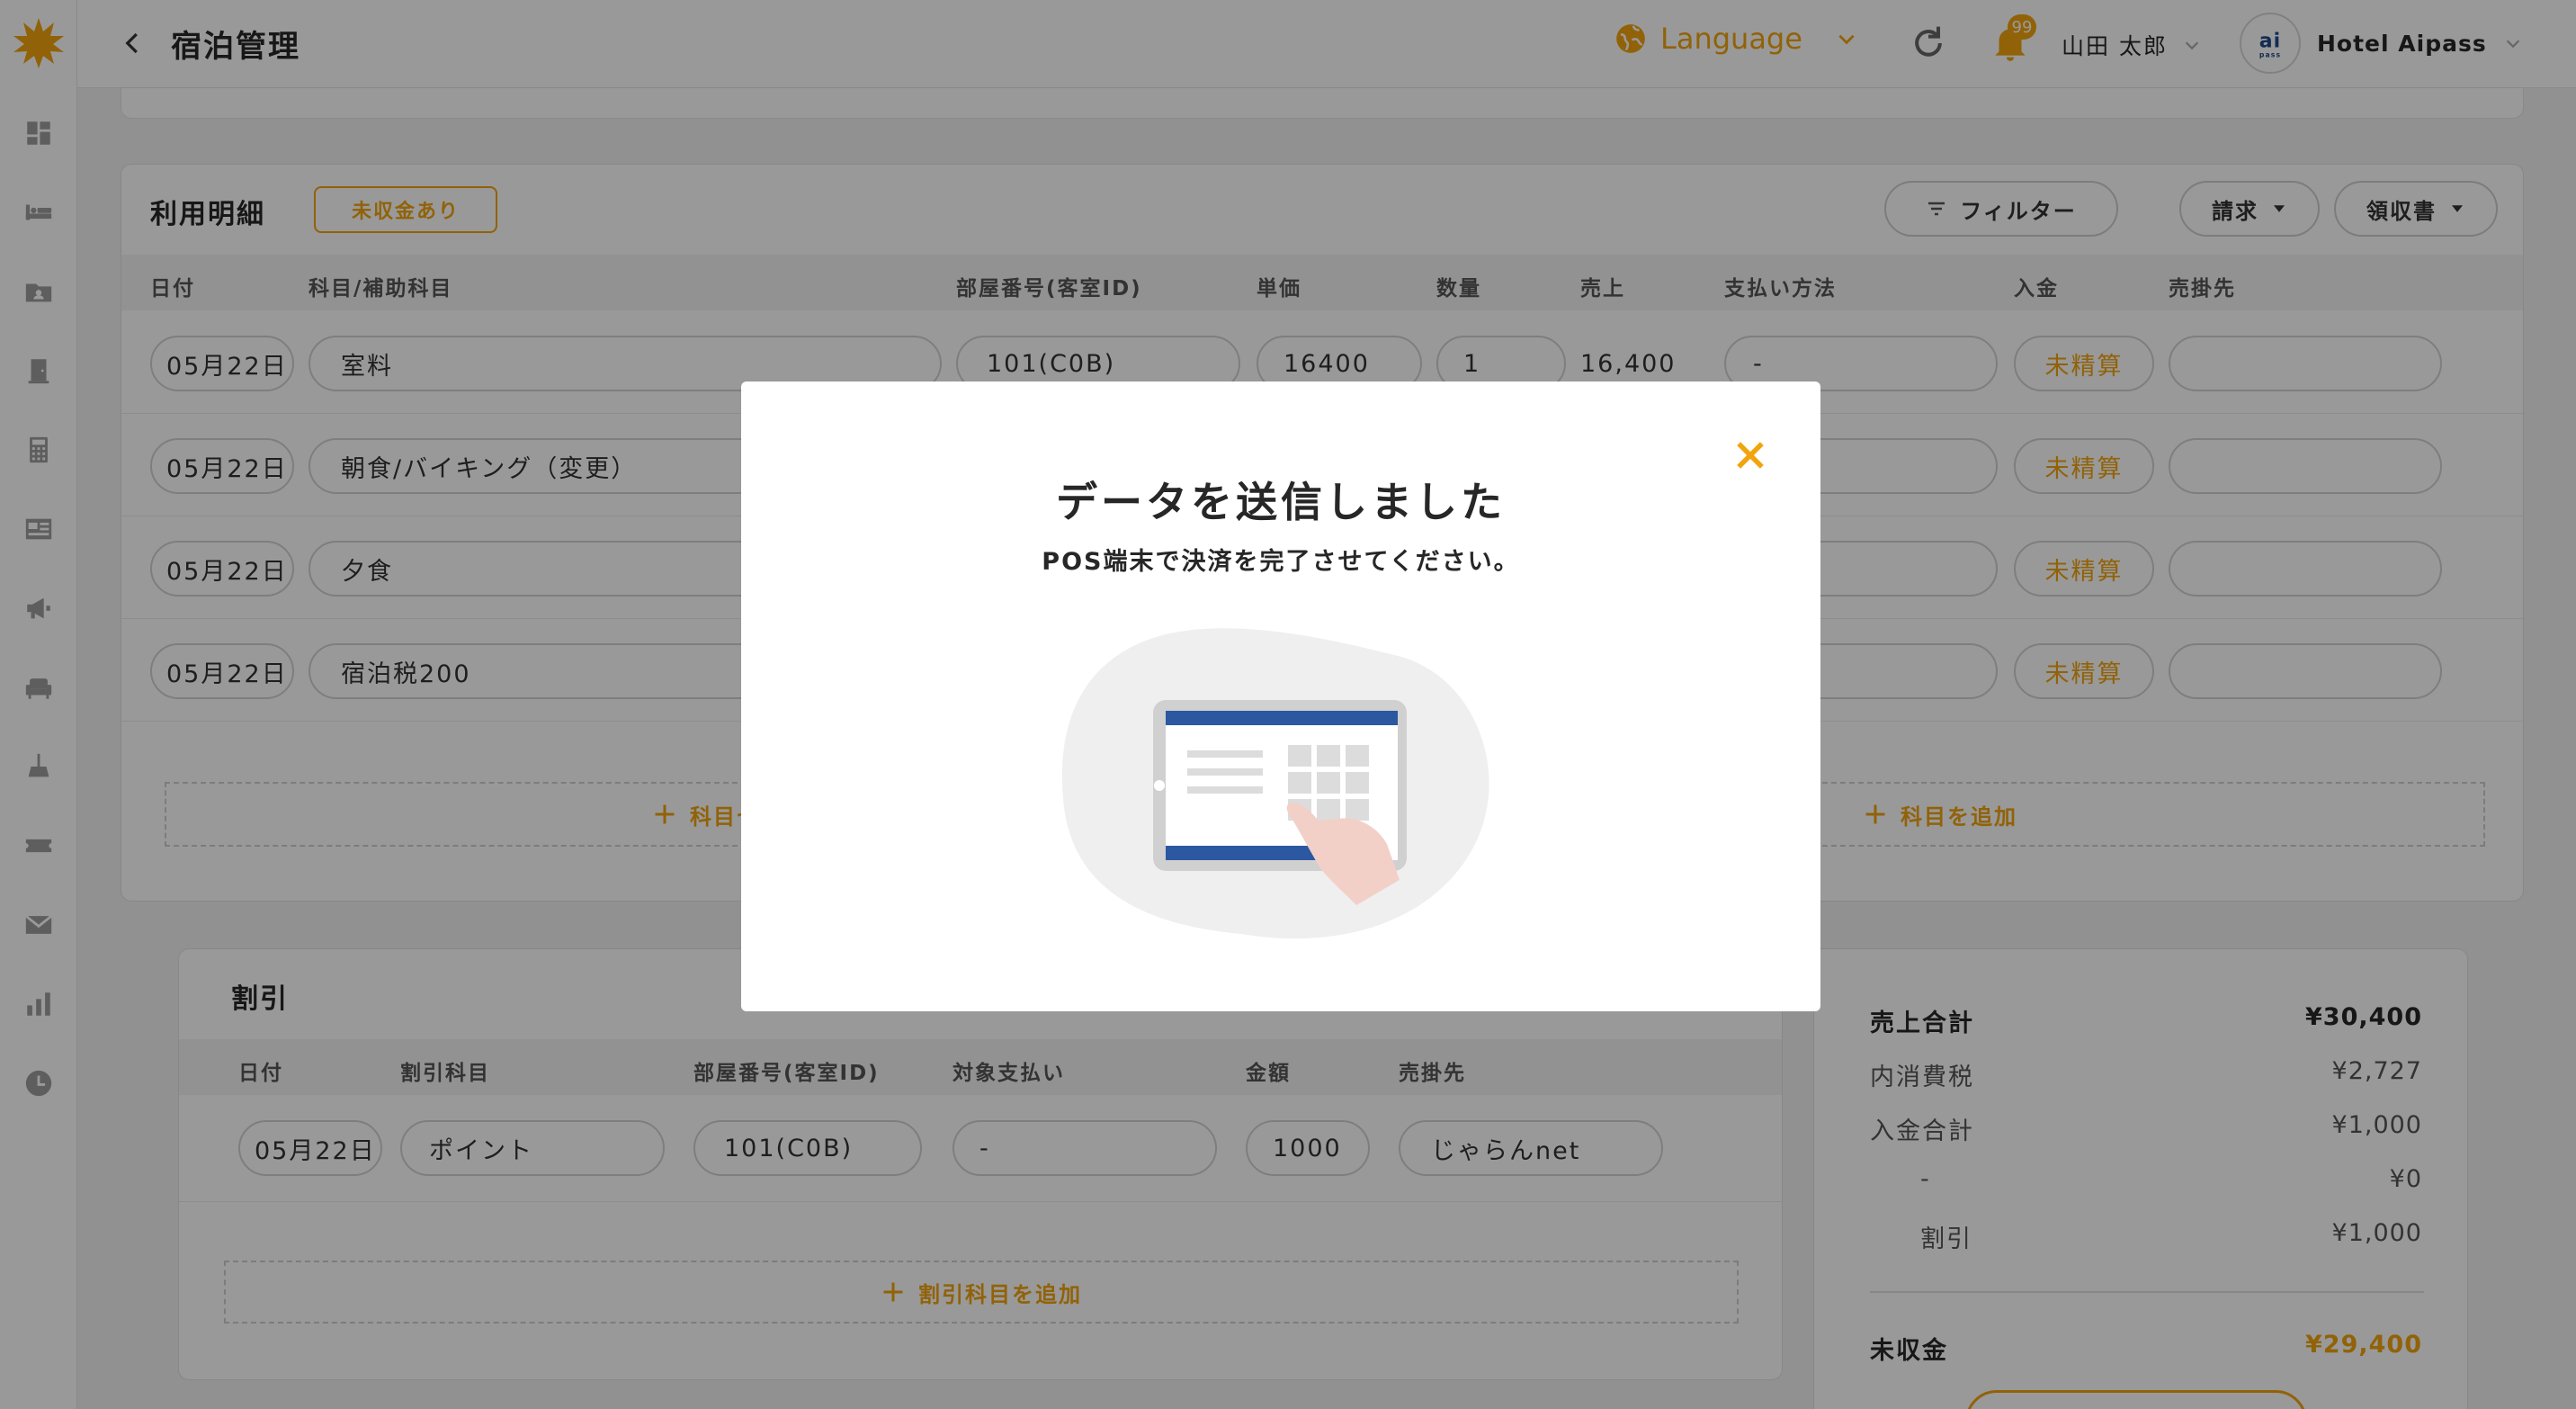 The height and width of the screenshot is (1409, 2576). What do you see at coordinates (1281, 562) in the screenshot?
I see `modal-subtitle: POS端末で決済を完了させてください。` at bounding box center [1281, 562].